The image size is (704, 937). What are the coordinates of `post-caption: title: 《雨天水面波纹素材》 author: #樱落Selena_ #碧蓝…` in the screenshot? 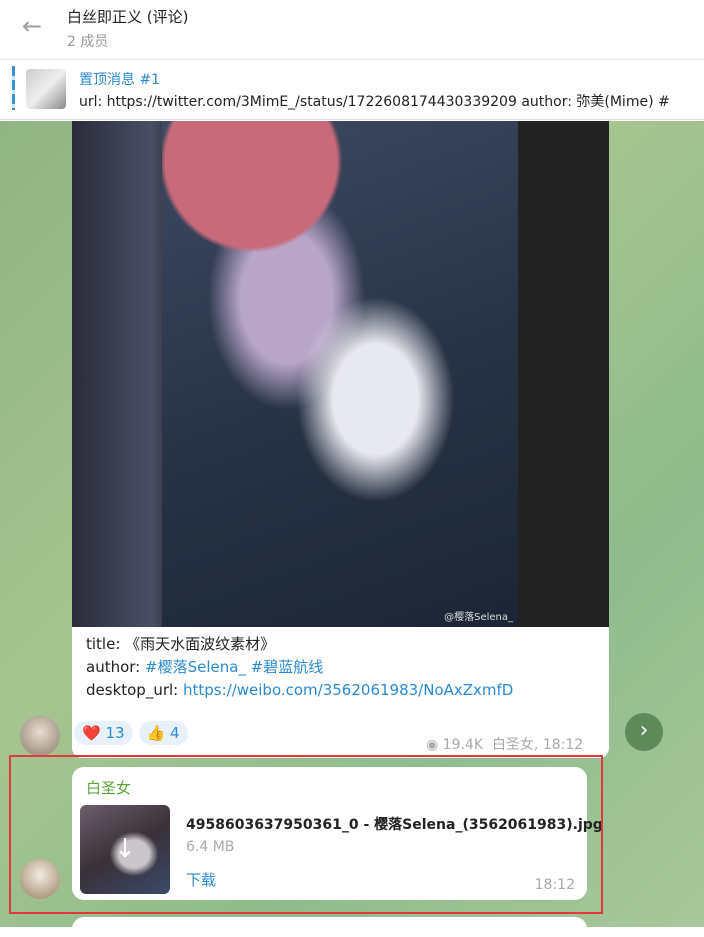 It's located at (299, 667).